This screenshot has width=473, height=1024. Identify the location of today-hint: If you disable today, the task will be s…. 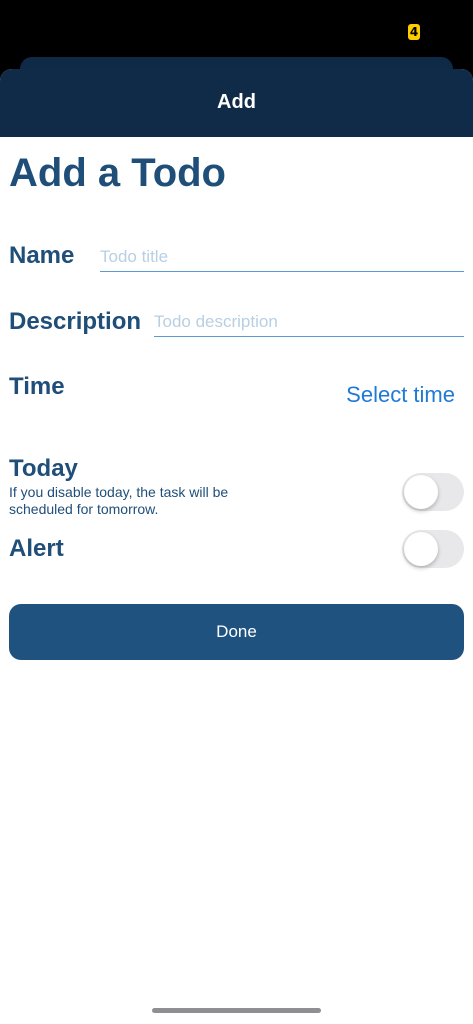
(119, 500).